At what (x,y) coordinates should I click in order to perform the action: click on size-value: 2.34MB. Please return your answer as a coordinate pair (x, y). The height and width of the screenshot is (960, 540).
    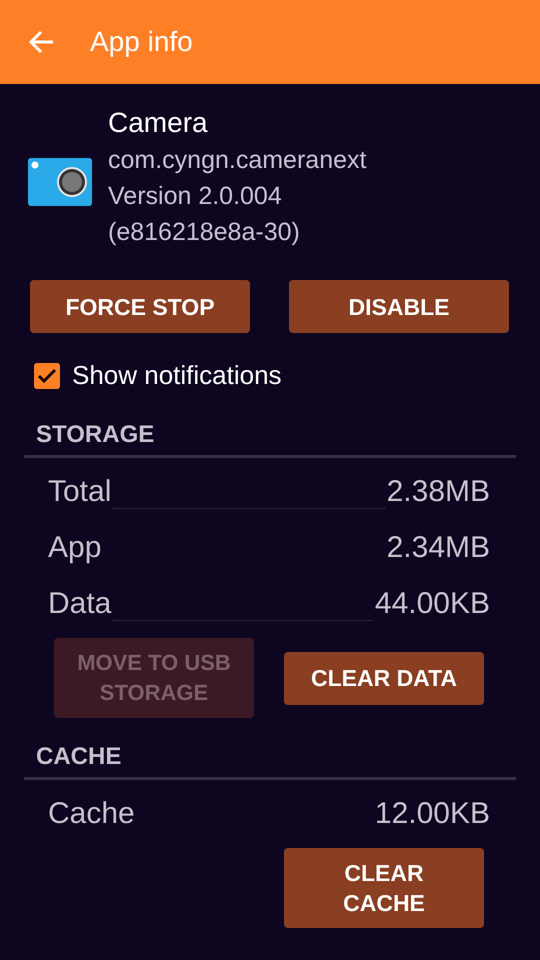
    Looking at the image, I should click on (438, 548).